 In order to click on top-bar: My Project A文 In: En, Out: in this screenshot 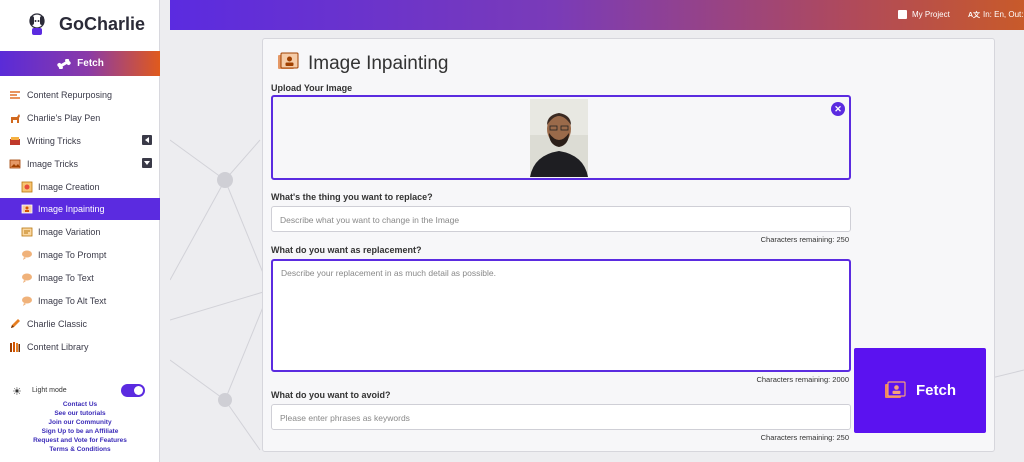, I will do `click(597, 15)`.